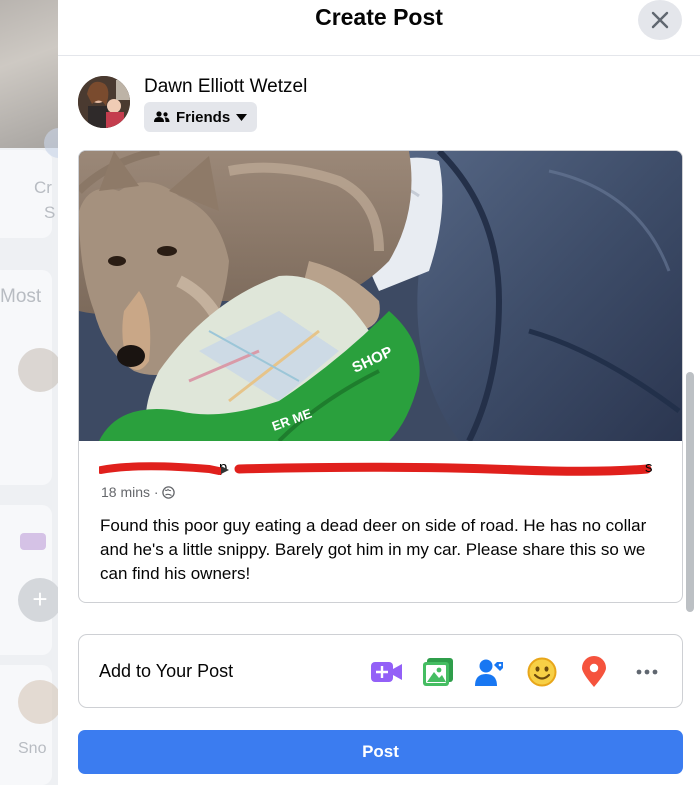 The height and width of the screenshot is (785, 700). What do you see at coordinates (50, 212) in the screenshot?
I see `background-text: S` at bounding box center [50, 212].